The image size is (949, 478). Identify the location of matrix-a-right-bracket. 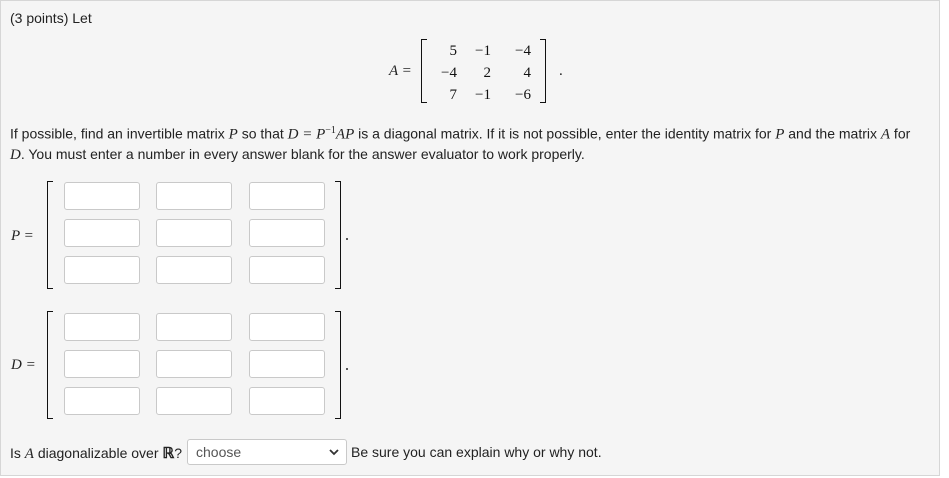
(543, 71).